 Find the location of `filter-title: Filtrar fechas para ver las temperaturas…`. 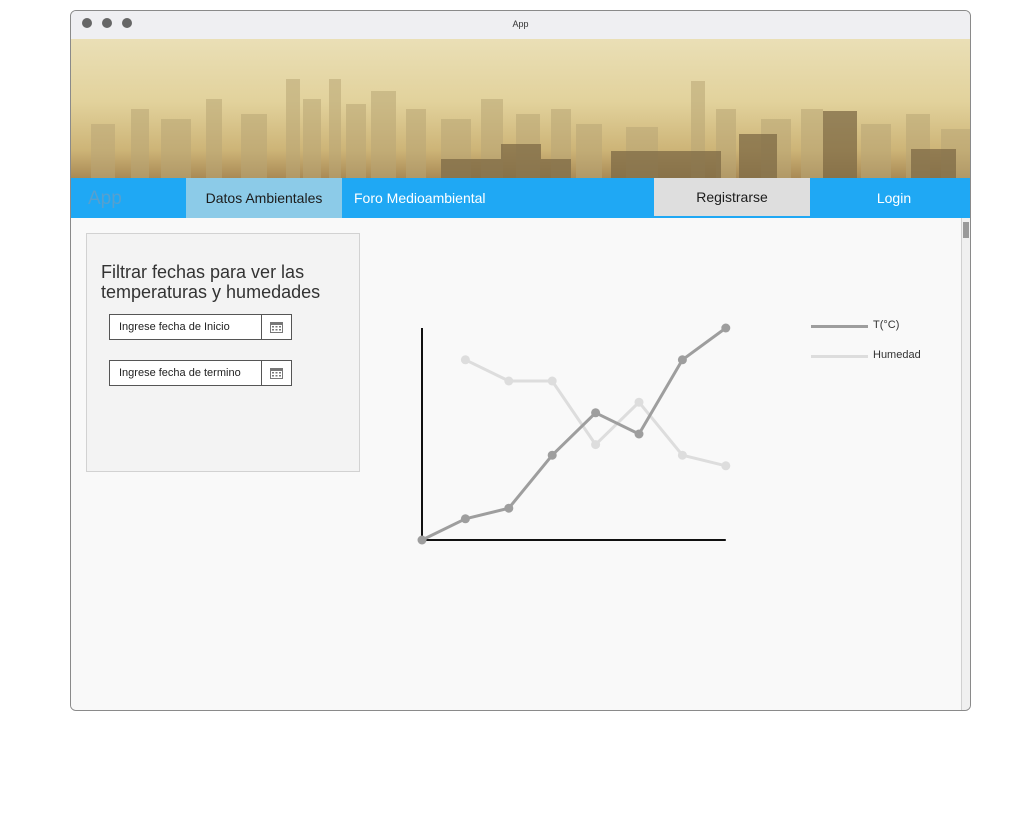

filter-title: Filtrar fechas para ver las temperaturas… is located at coordinates (211, 282).